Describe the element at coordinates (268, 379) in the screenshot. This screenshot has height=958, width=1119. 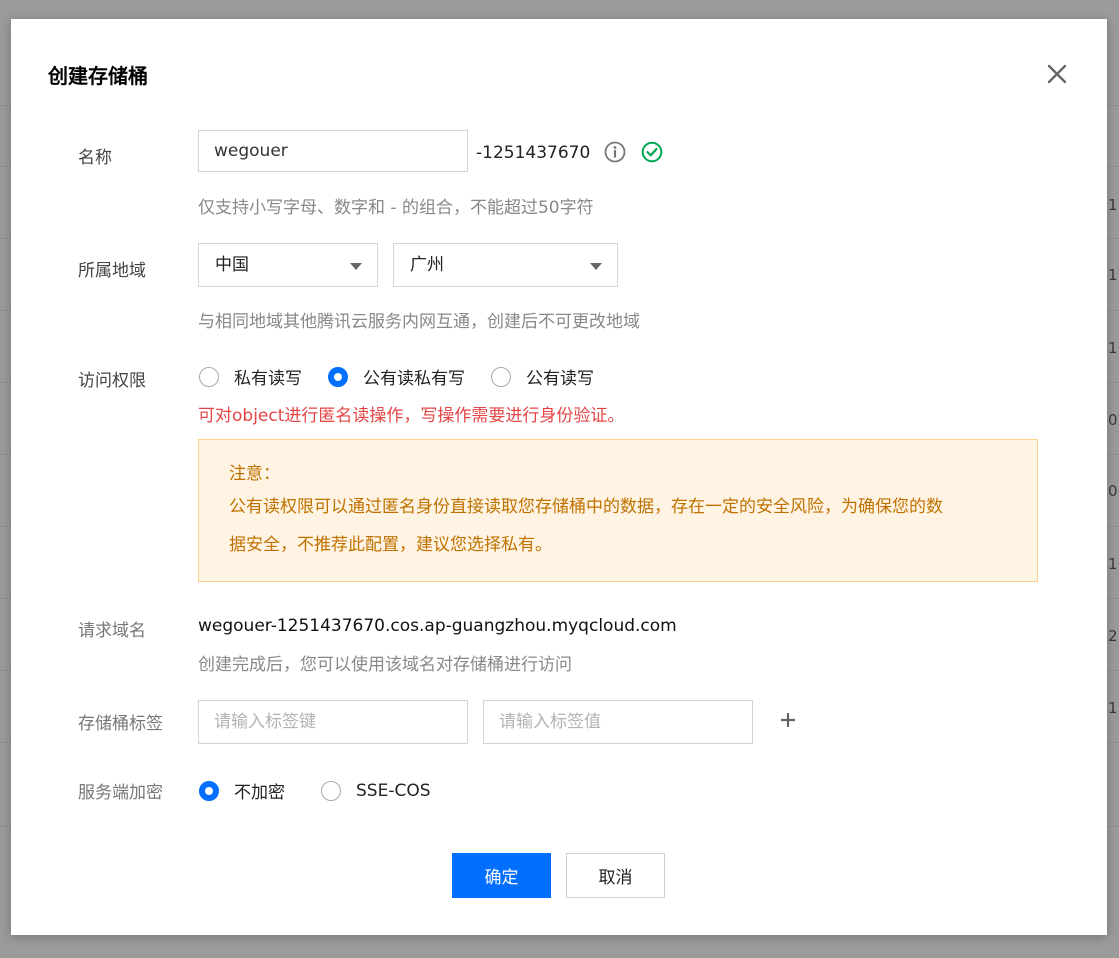
I see `radio-label: 私有读写` at that location.